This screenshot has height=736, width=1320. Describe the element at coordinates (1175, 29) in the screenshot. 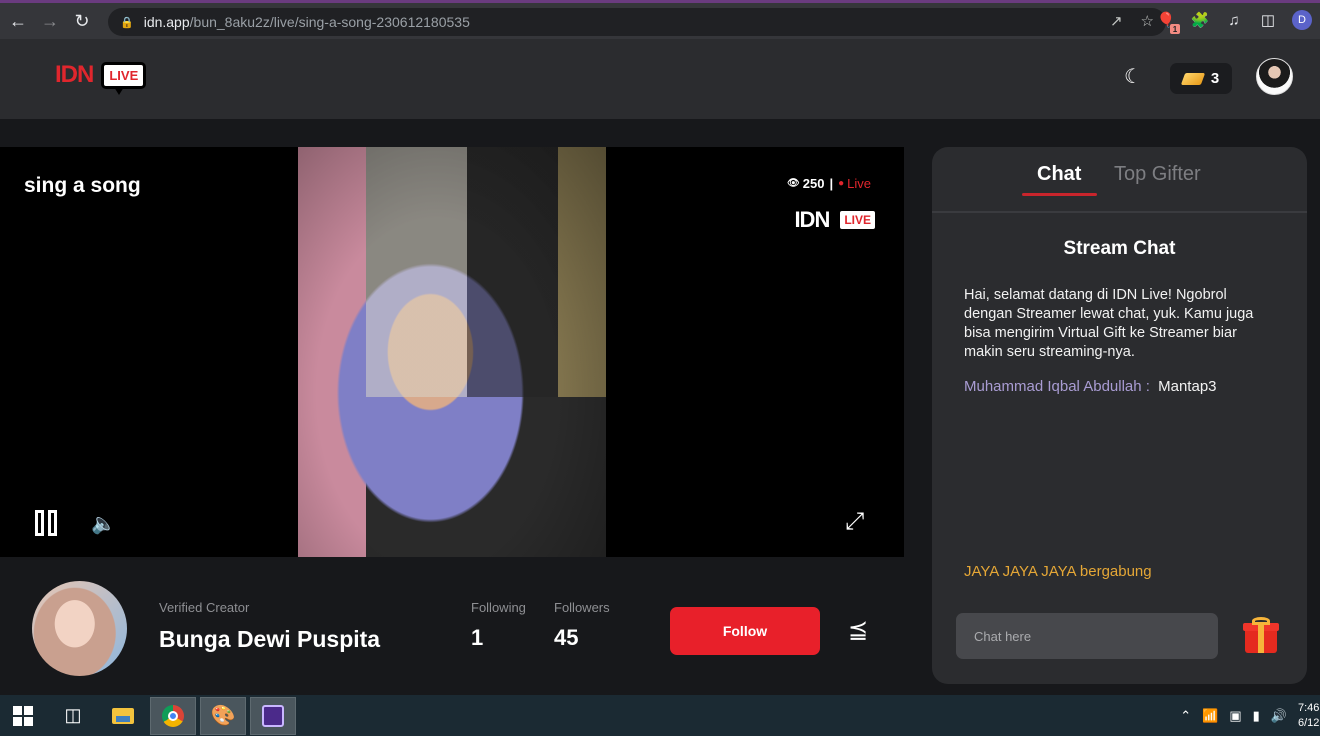

I see `extension-badge: 1` at that location.